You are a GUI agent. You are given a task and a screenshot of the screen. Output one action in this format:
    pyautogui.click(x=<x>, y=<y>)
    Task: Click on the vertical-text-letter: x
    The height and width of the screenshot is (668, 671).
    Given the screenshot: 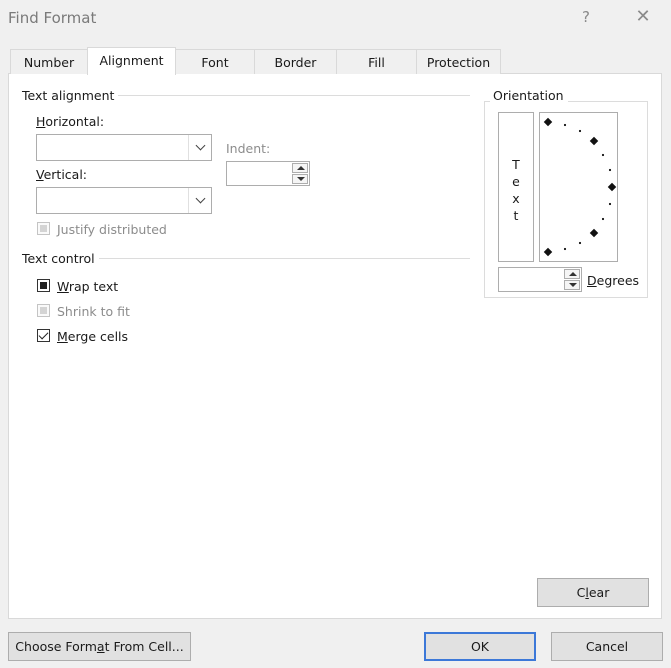 What is the action you would take?
    pyautogui.click(x=516, y=198)
    